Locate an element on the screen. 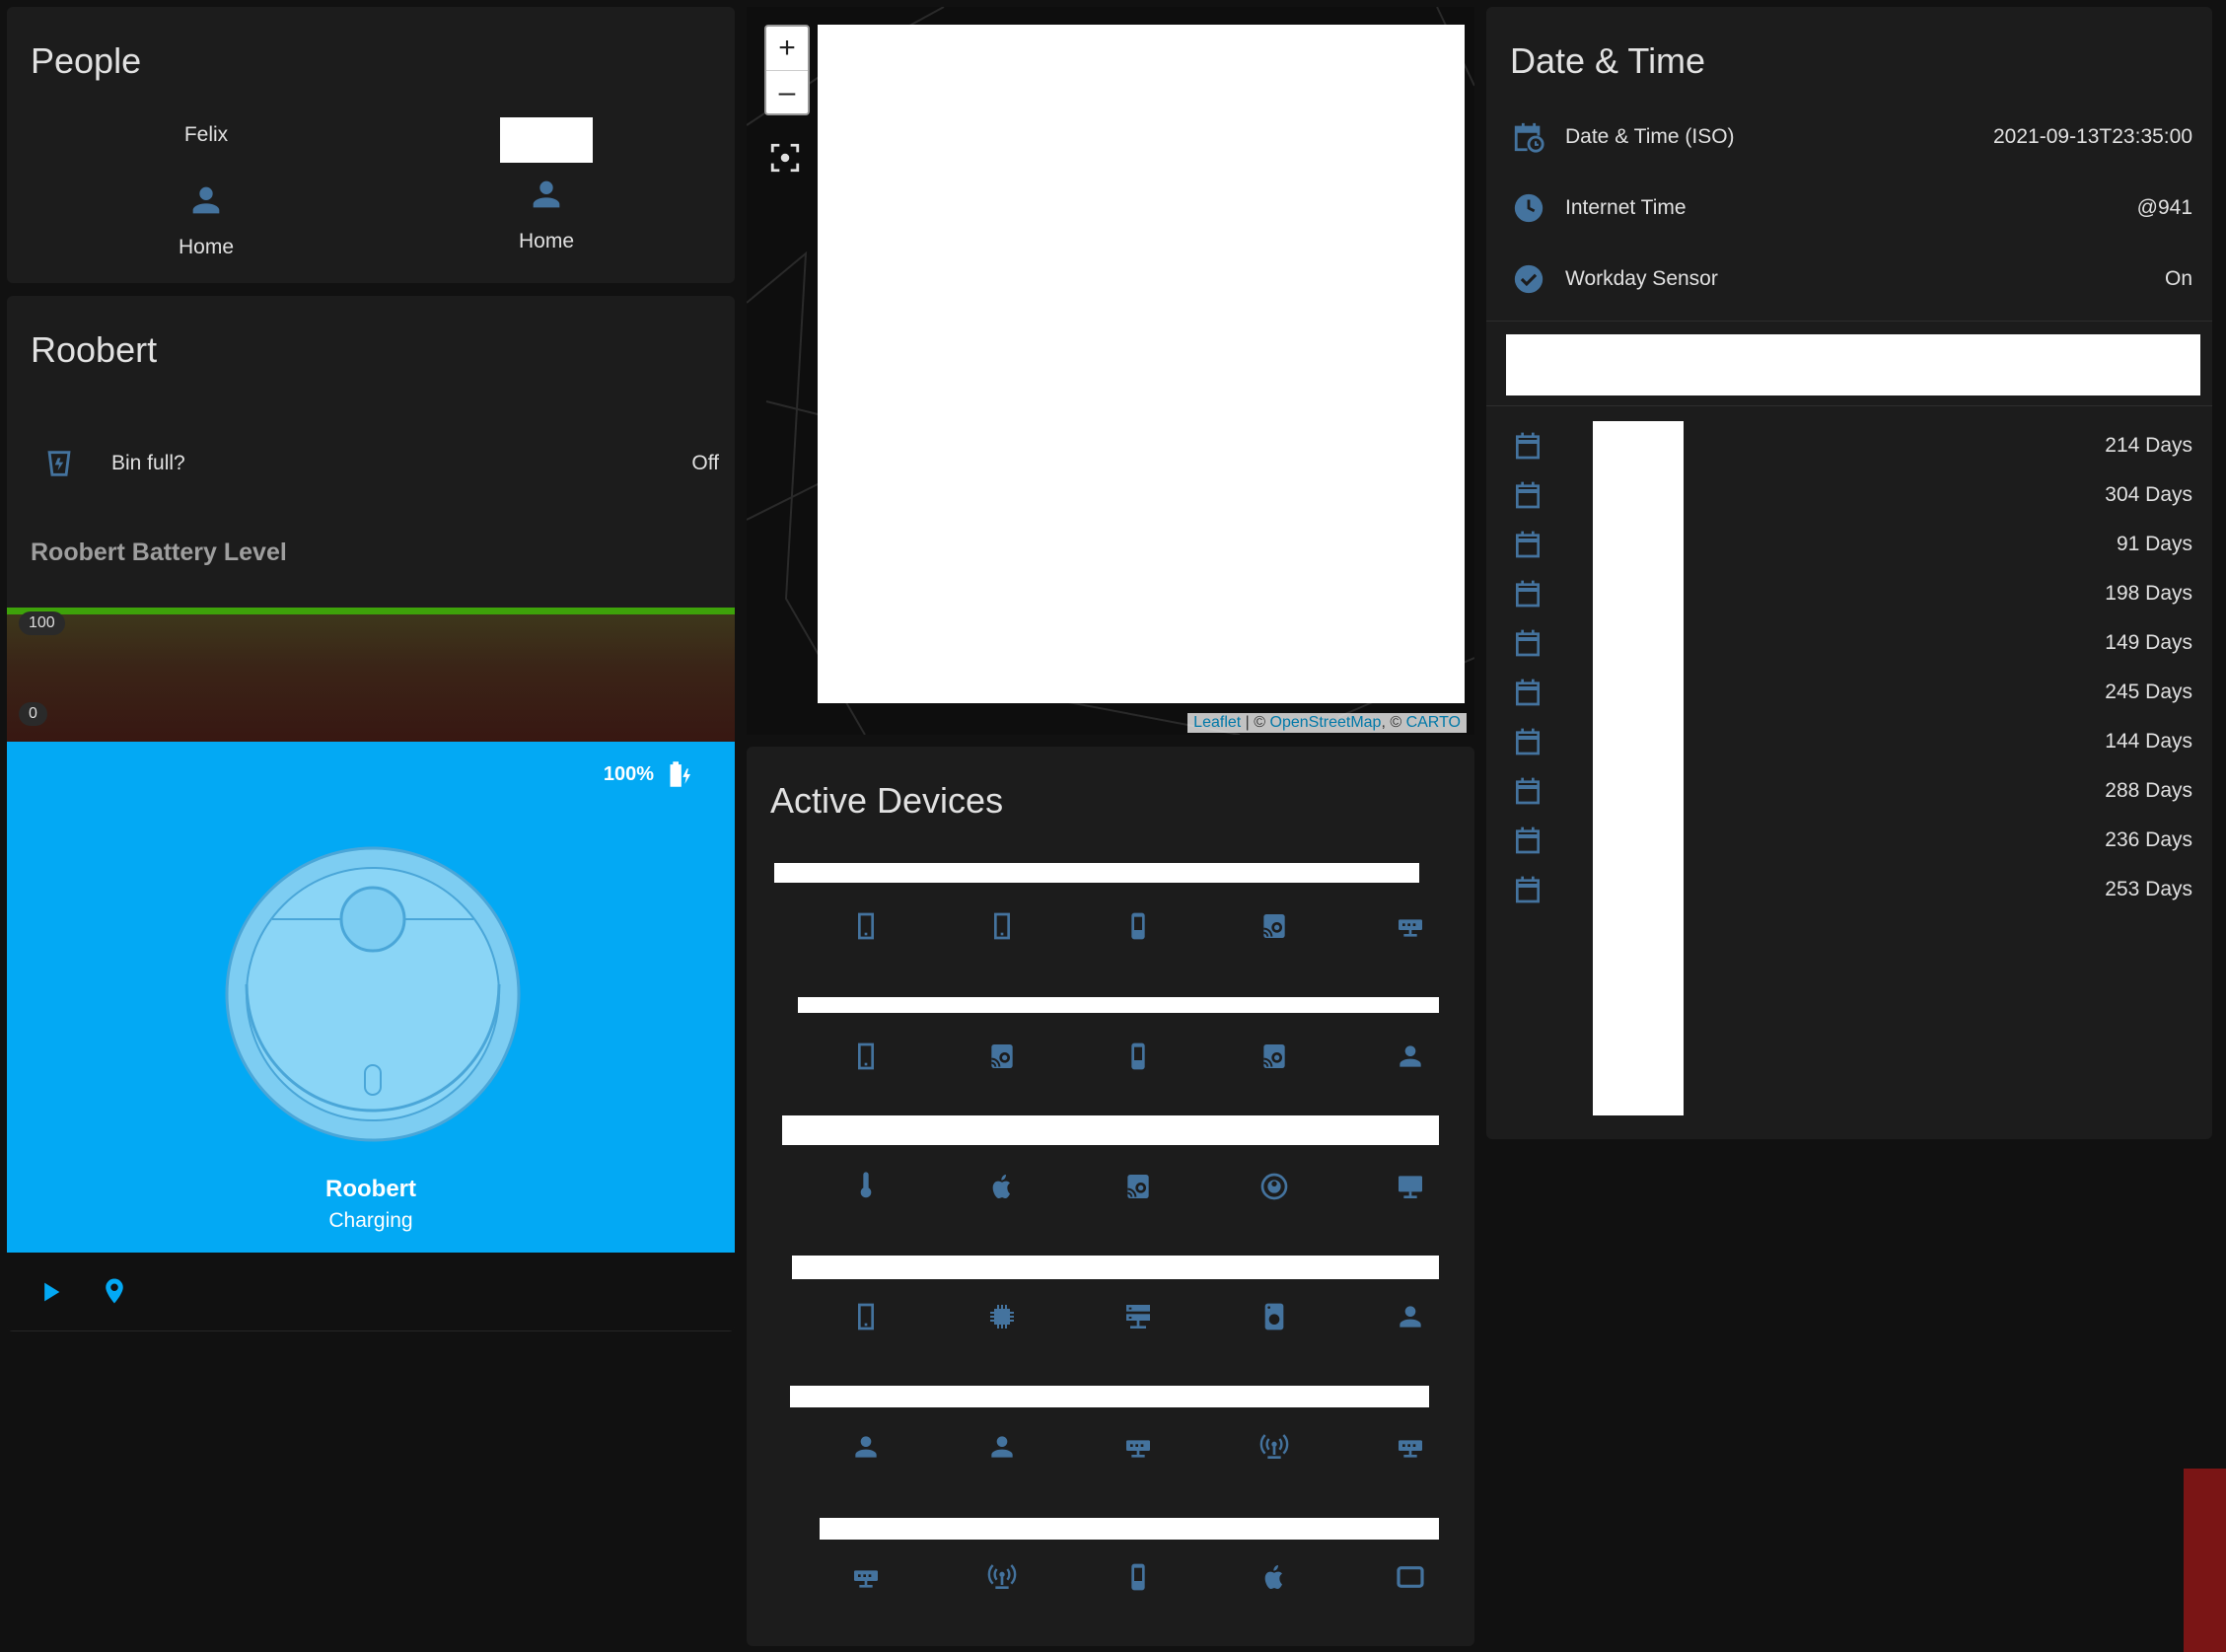 The image size is (2226, 1652). trash-can-icon is located at coordinates (59, 464).